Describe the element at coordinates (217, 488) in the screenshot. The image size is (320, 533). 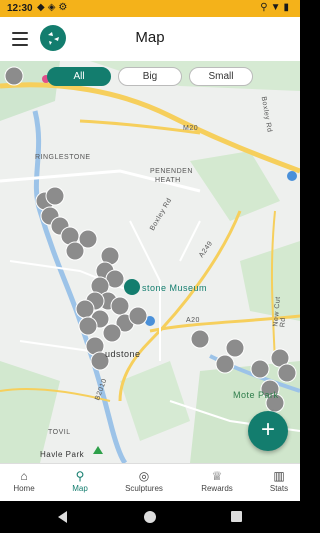
I see `nav-rewards-label: Rewards` at that location.